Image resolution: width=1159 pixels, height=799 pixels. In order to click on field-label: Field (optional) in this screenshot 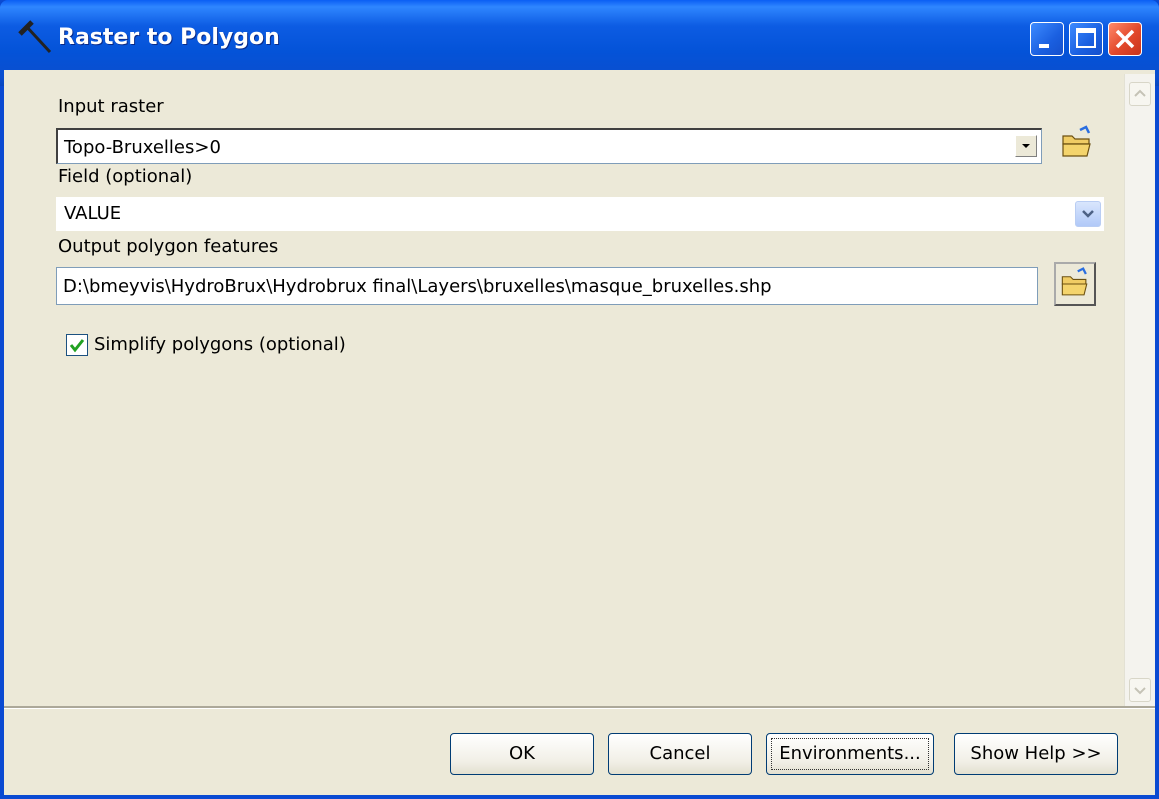, I will do `click(125, 176)`.